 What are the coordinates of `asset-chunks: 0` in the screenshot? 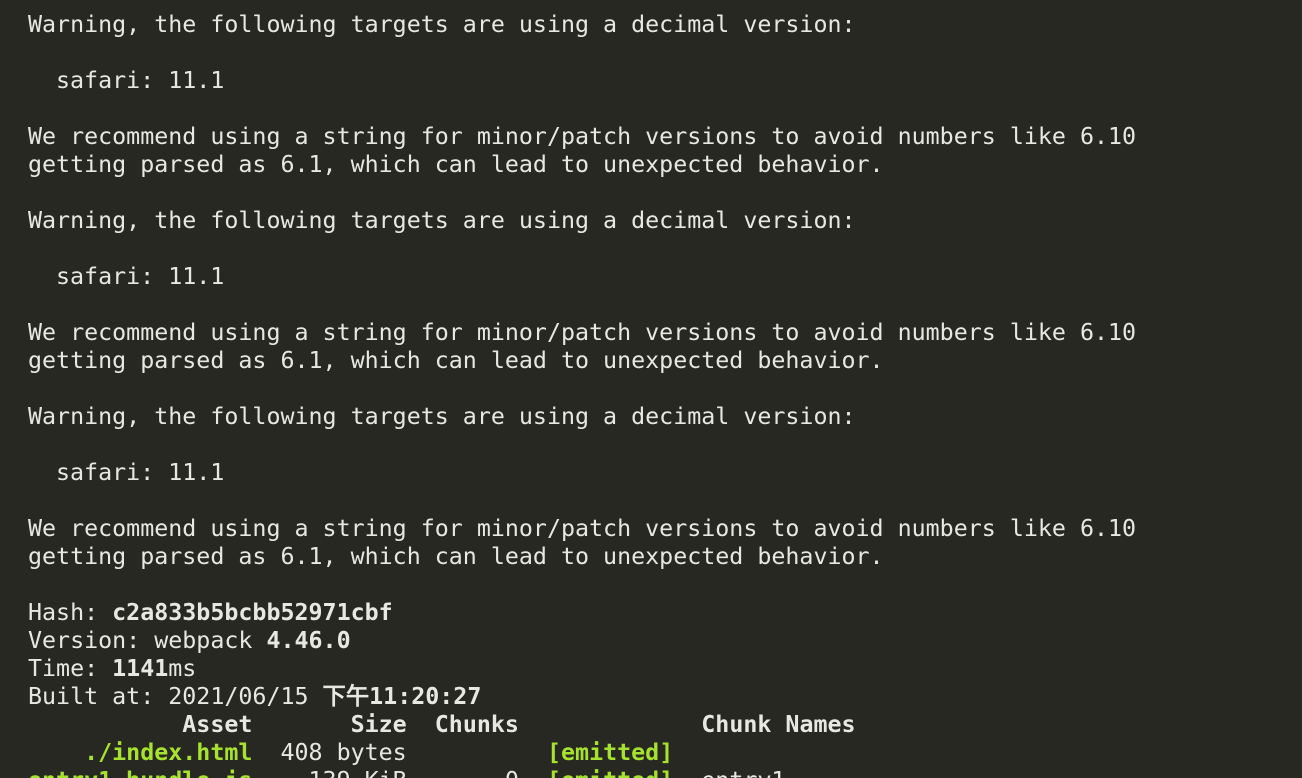 It's located at (463, 772).